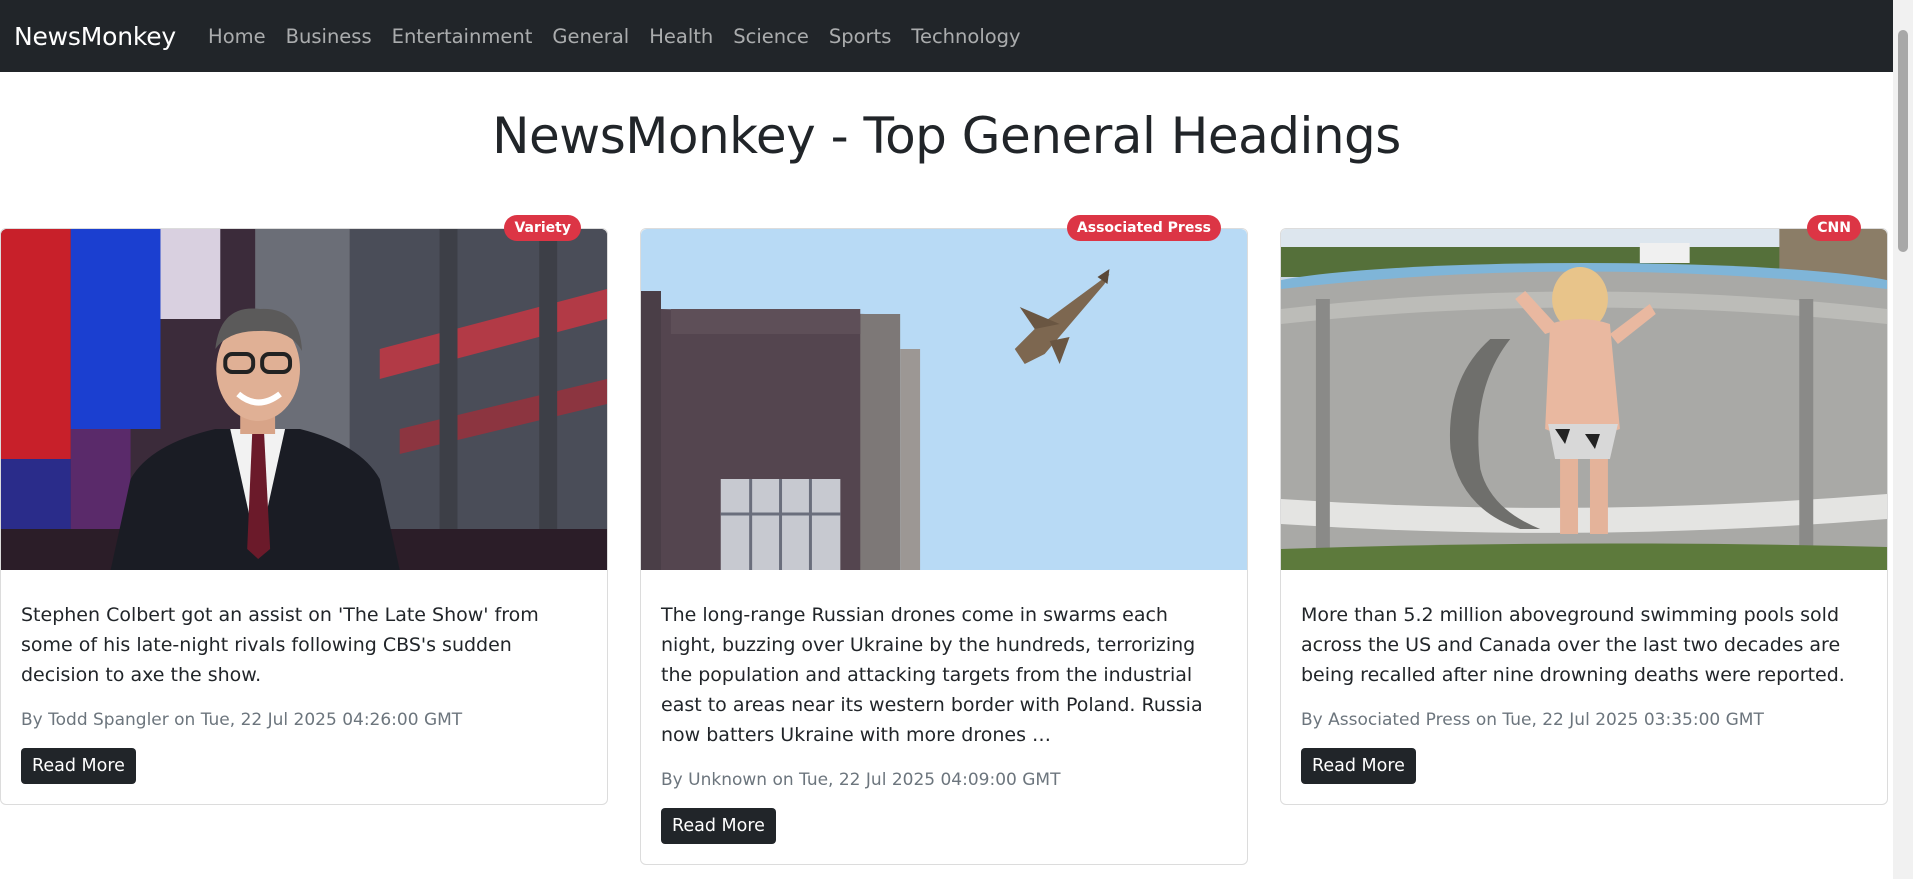 The height and width of the screenshot is (879, 1913). Describe the element at coordinates (681, 36) in the screenshot. I see `nav-link-health: Health` at that location.